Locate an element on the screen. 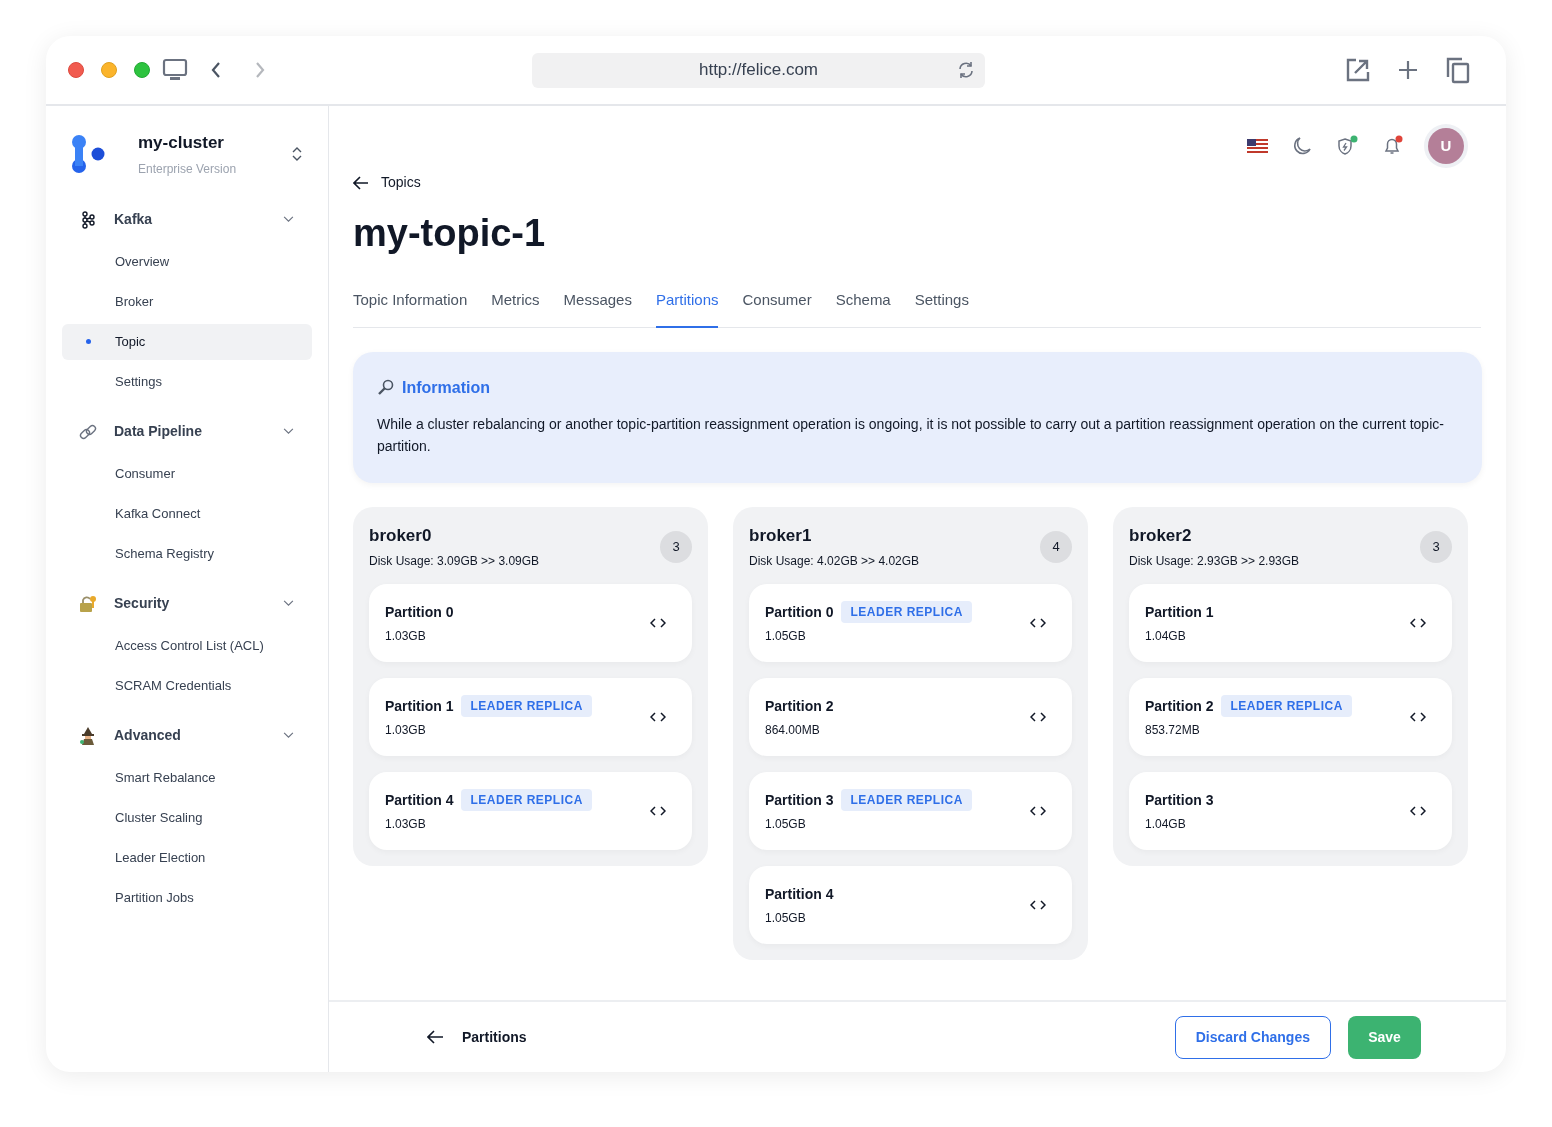  nav-item: Cluster Scaling is located at coordinates (187, 817).